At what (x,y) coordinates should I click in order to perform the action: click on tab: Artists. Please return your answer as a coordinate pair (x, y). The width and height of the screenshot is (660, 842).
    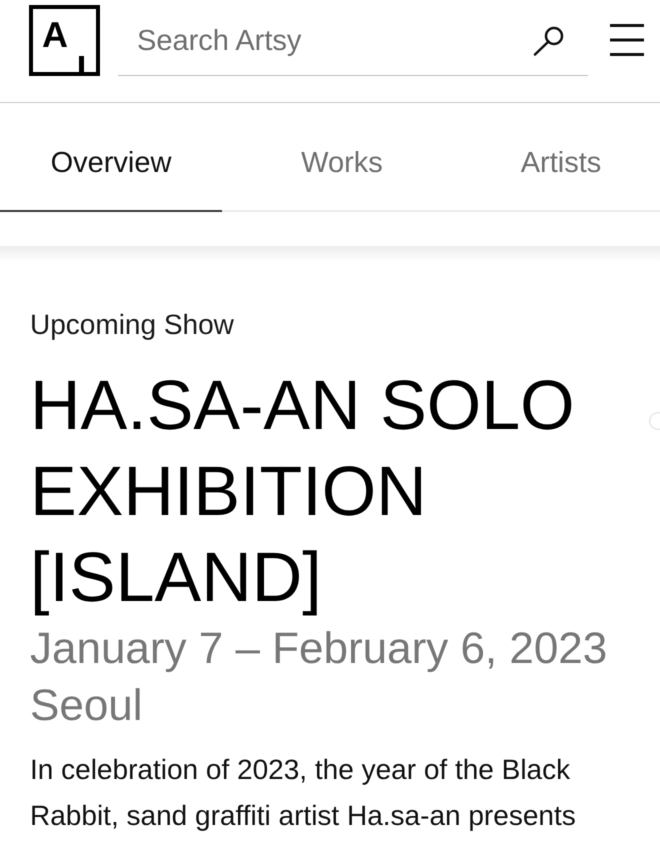
    Looking at the image, I should click on (556, 157).